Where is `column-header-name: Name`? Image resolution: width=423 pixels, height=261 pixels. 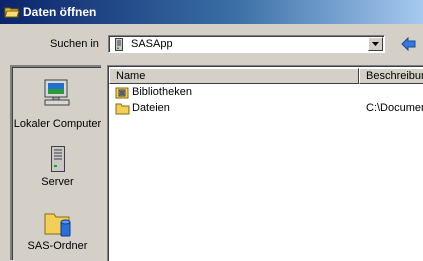 column-header-name: Name is located at coordinates (234, 76).